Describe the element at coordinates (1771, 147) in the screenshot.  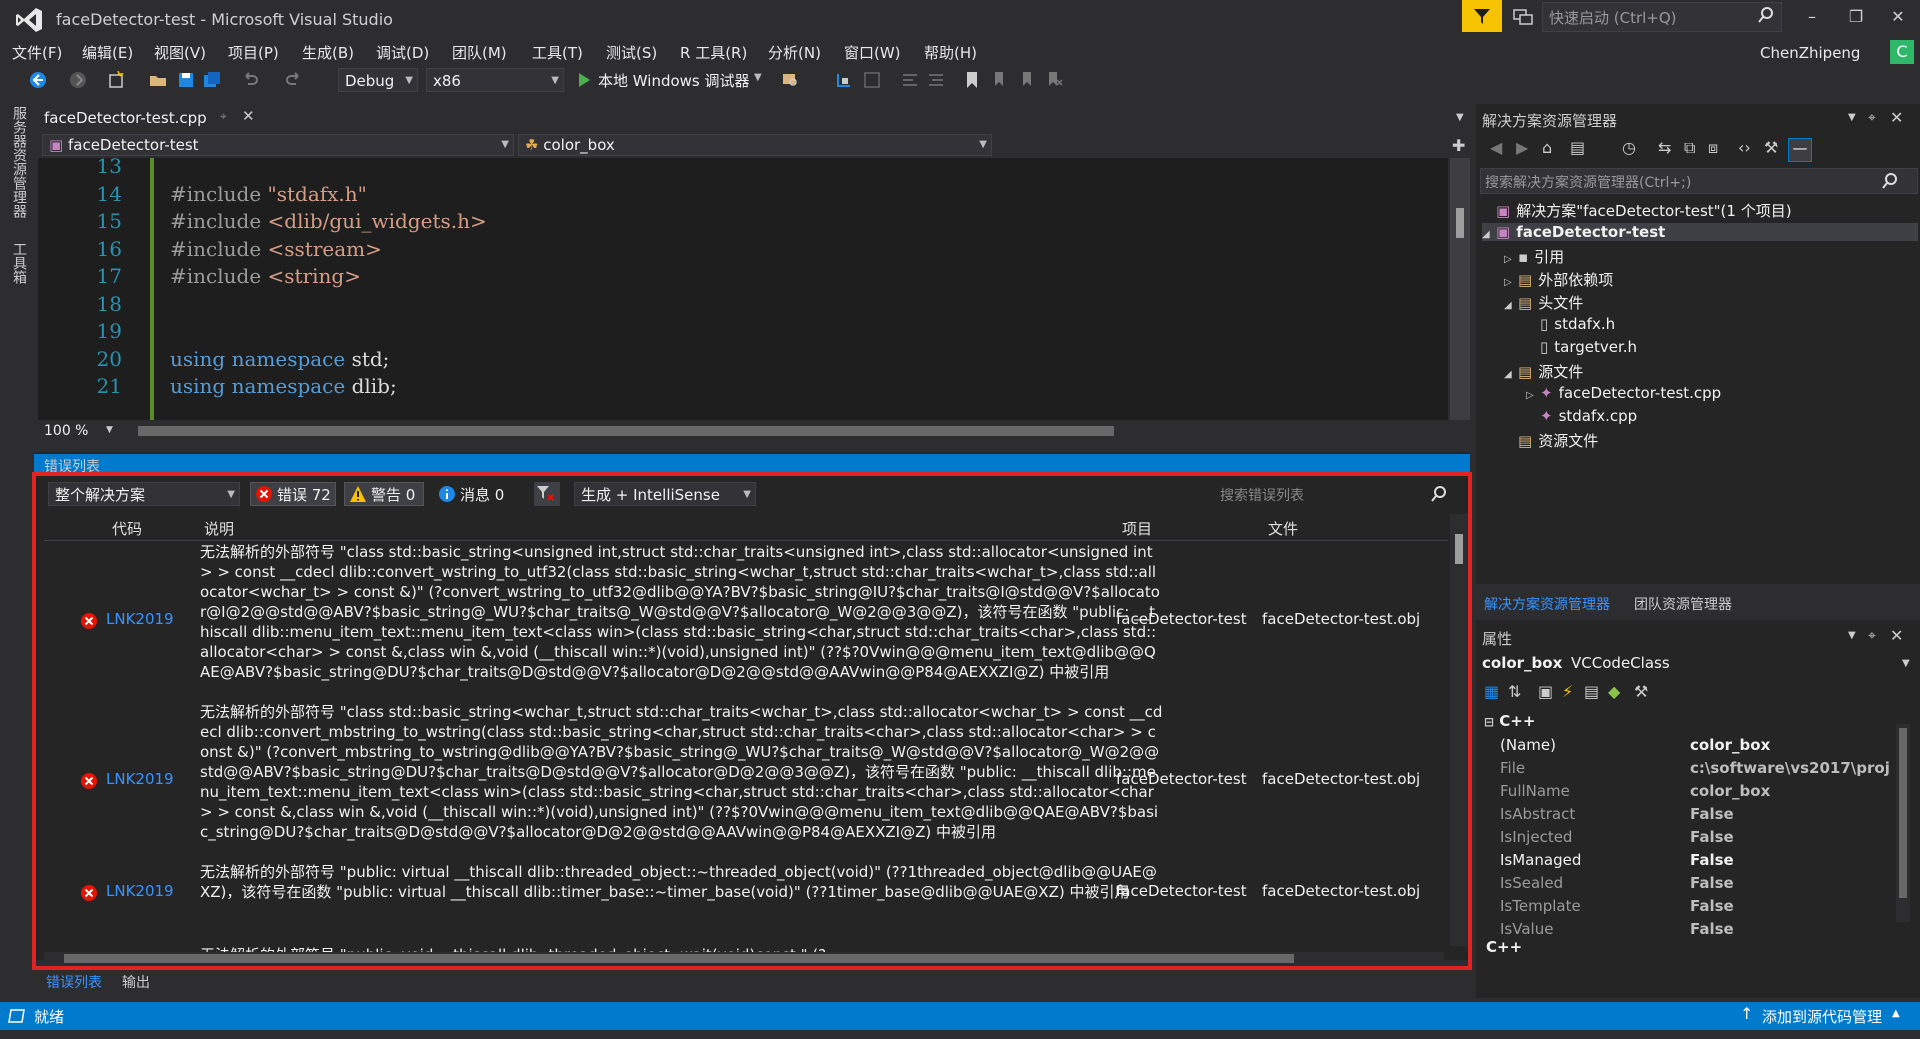
I see `properties-wrench-icon: ⚒` at that location.